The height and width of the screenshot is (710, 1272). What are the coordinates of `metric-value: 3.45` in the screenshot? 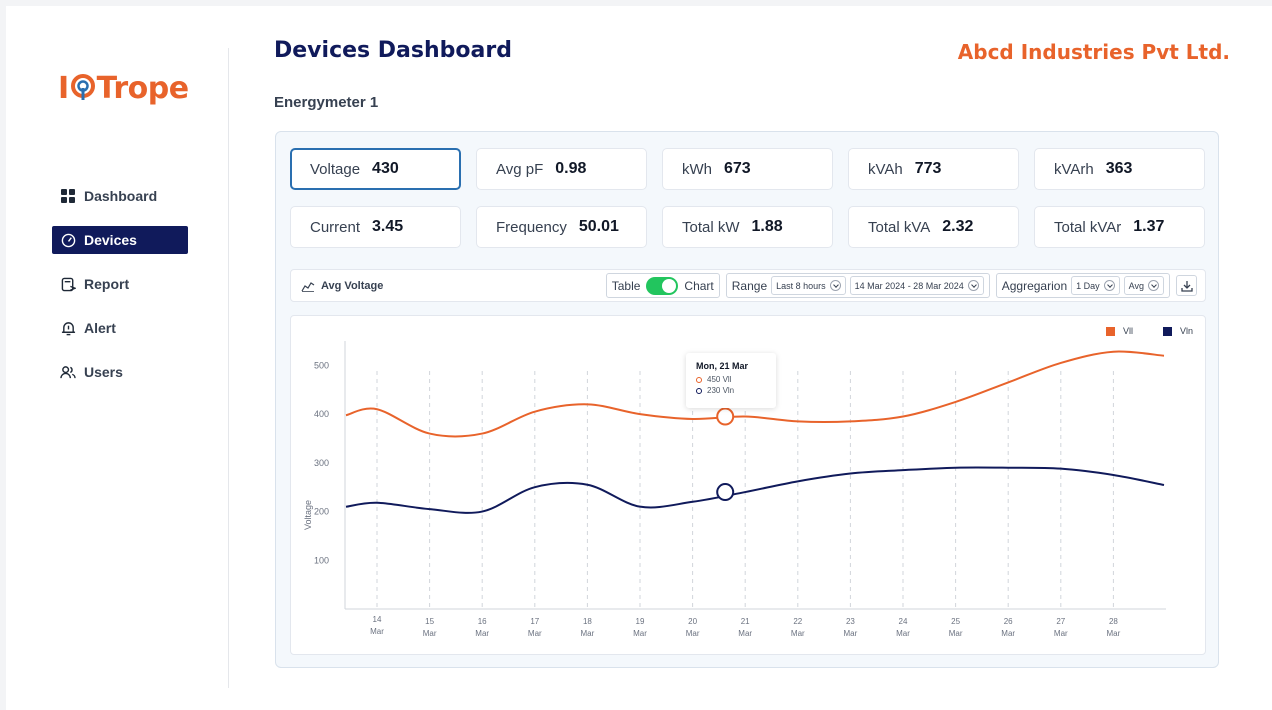 It's located at (388, 226).